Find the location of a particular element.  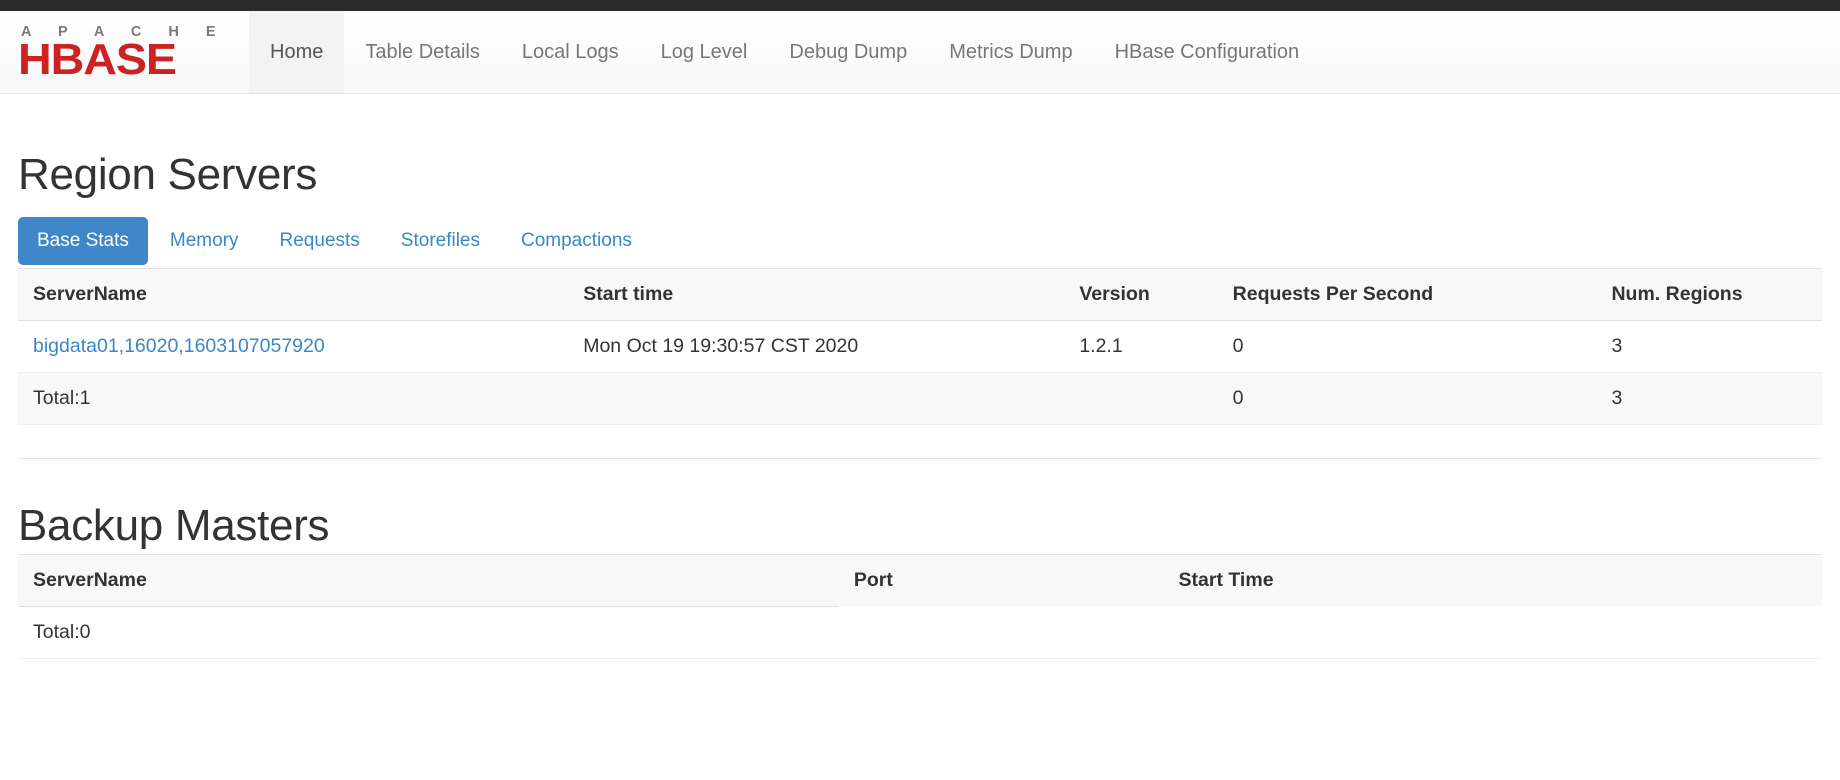

nav-item-metrics-dump: Metrics Dump is located at coordinates (1010, 52).